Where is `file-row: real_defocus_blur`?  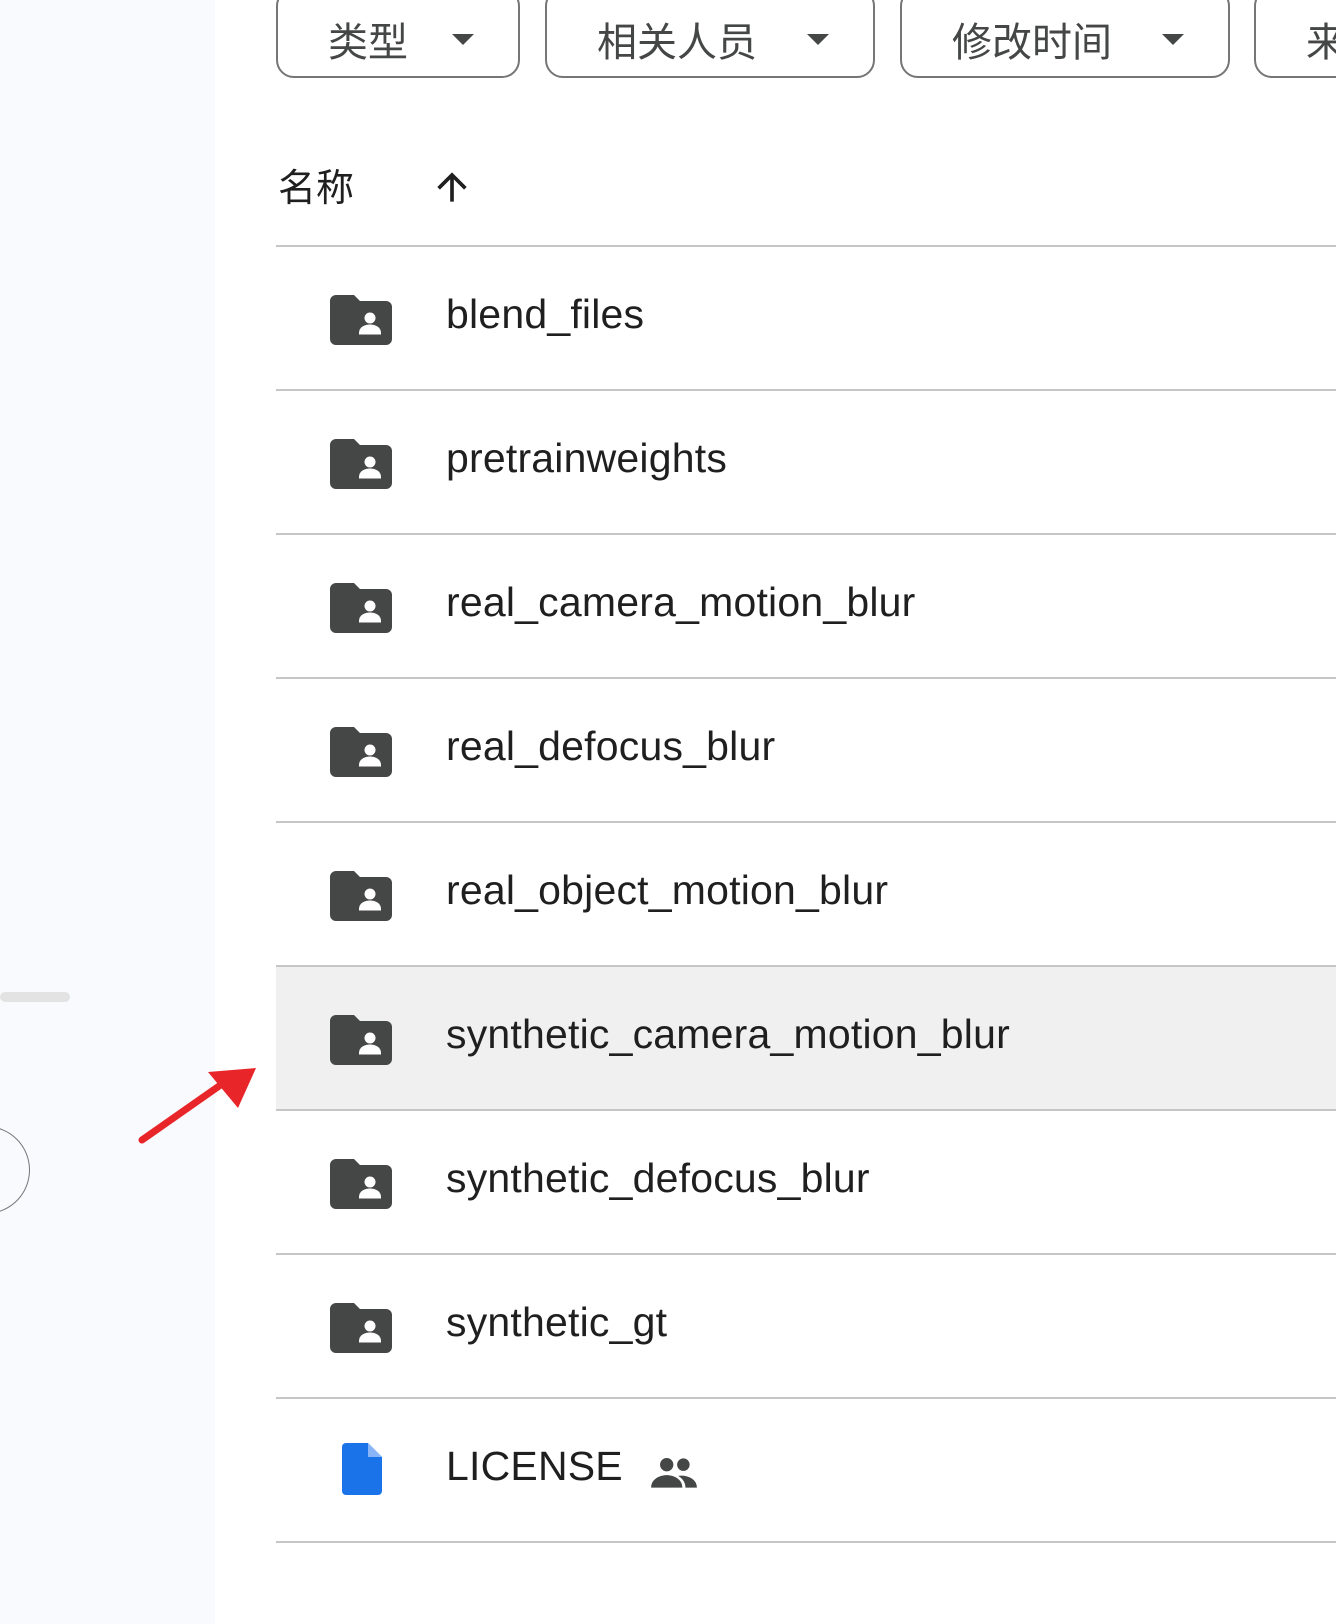
file-row: real_defocus_blur is located at coordinates (806, 751).